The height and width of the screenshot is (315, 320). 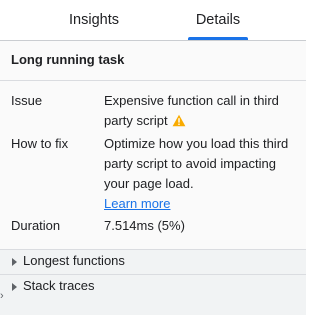 I want to click on section-label: Stack traces, so click(x=59, y=285).